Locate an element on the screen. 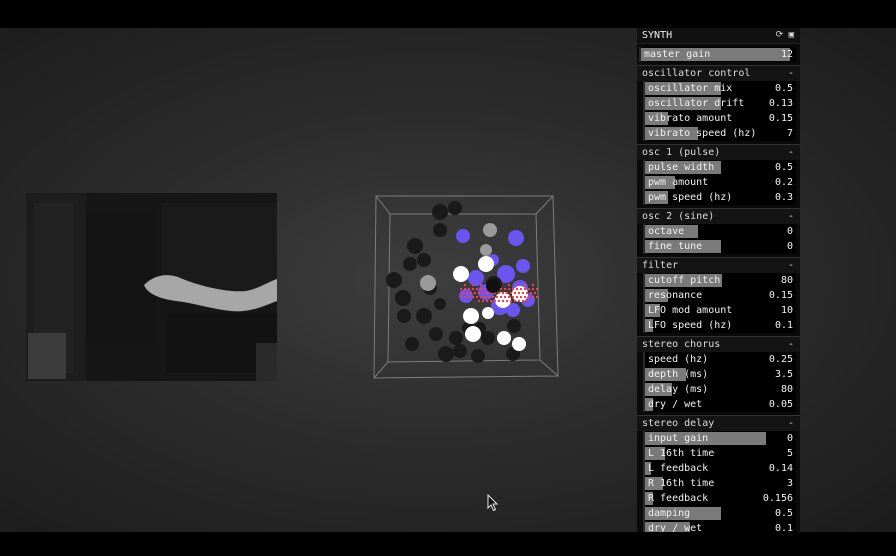 Image resolution: width=896 pixels, height=556 pixels. slider-vibrato-amount: vibrato amount 0.15 is located at coordinates (719, 118).